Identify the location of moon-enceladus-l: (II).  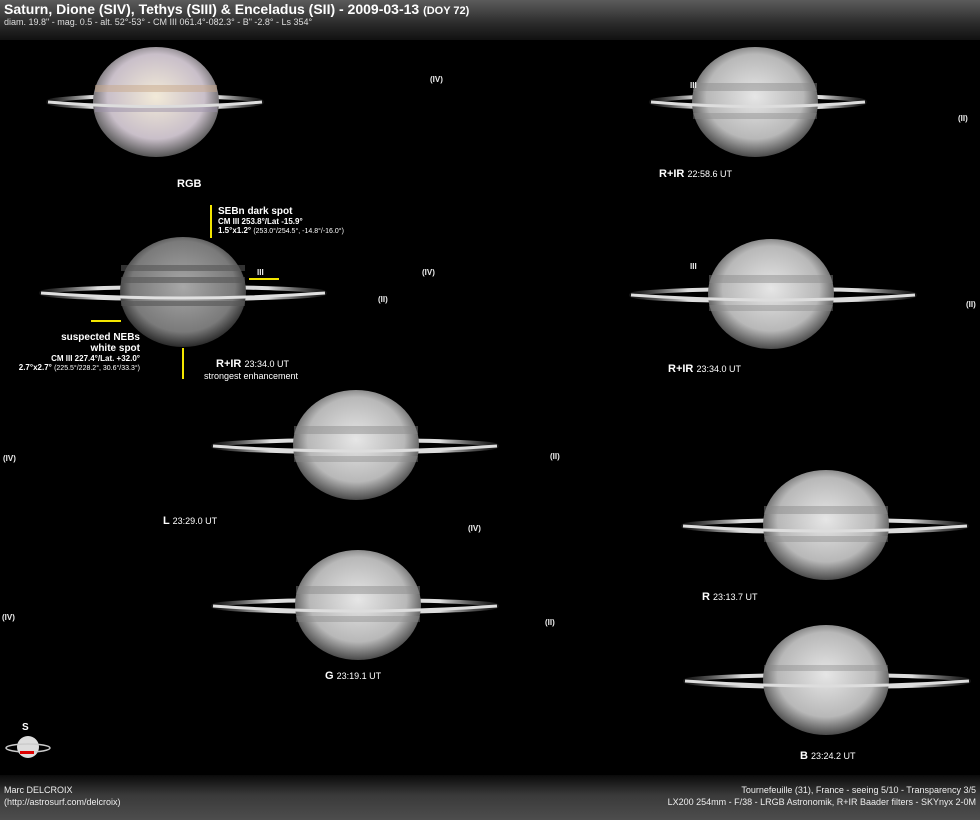
(555, 456).